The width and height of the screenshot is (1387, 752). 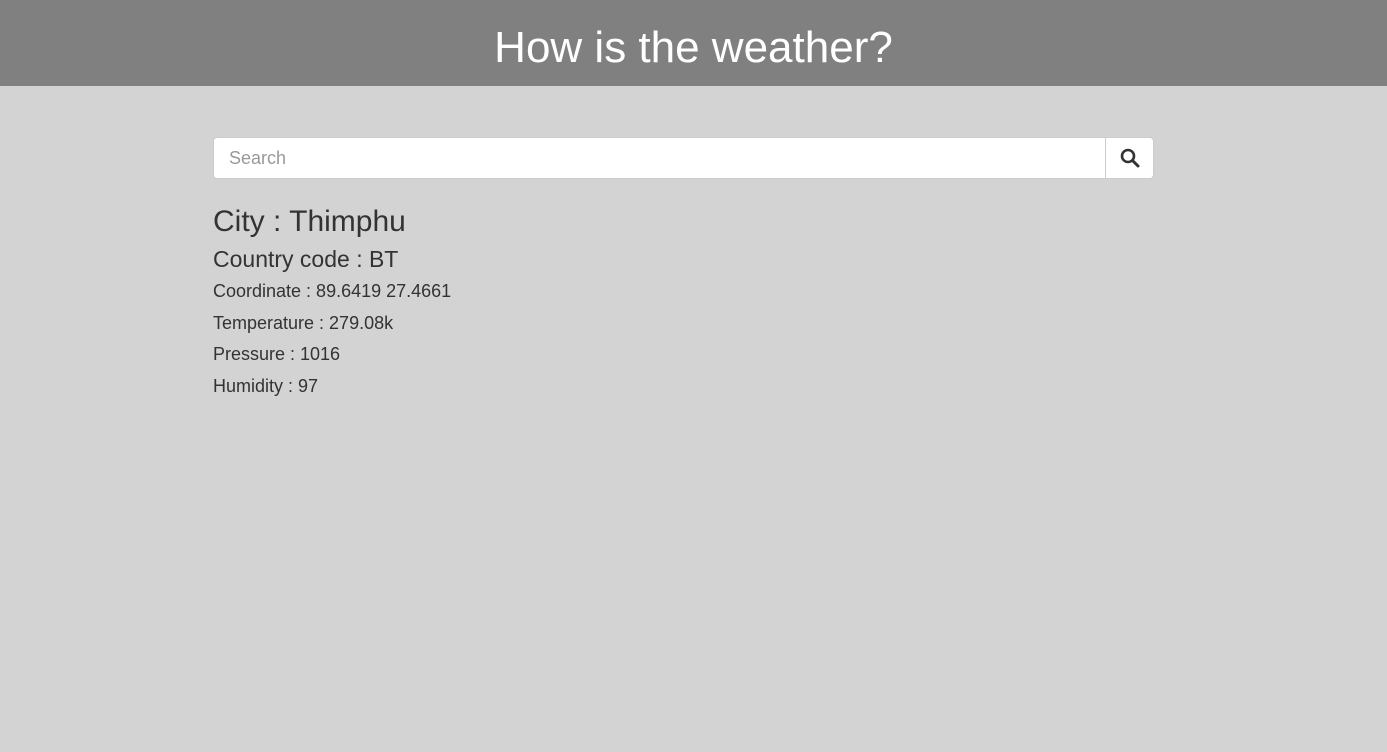 I want to click on coordinate-text: Coordinate : 89.6419 27.4661, so click(x=332, y=291).